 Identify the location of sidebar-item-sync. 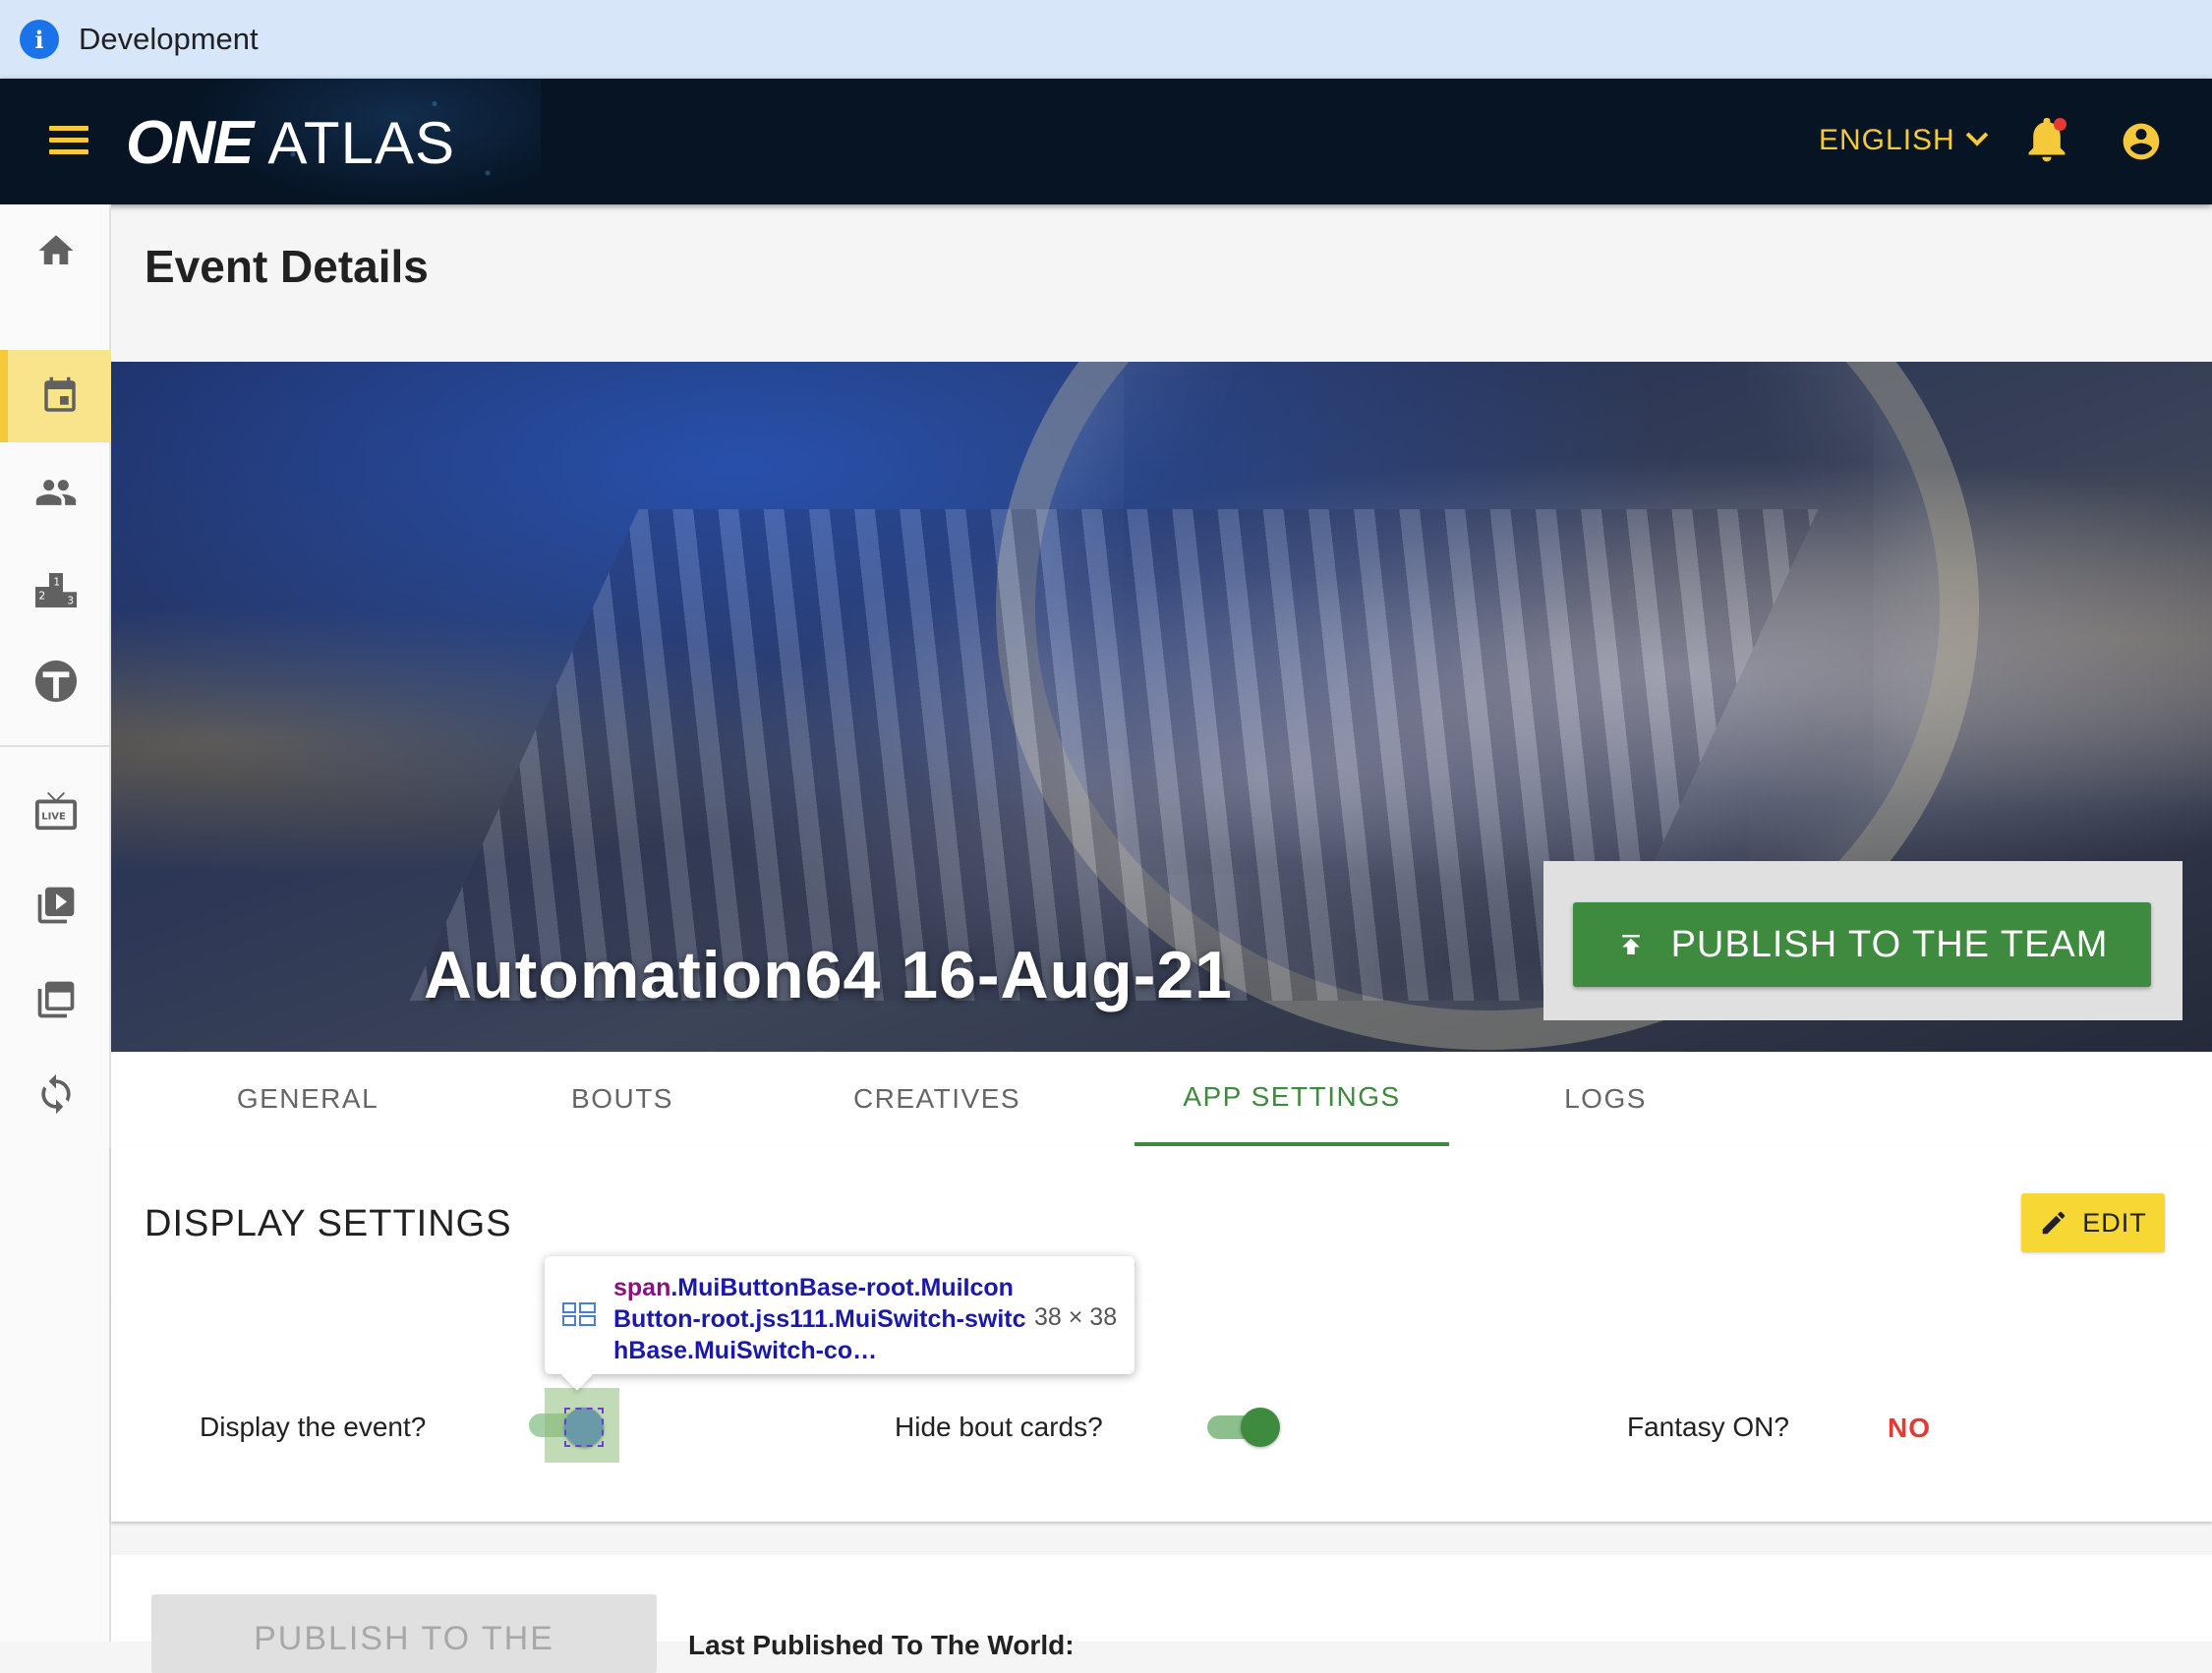
(56, 1094).